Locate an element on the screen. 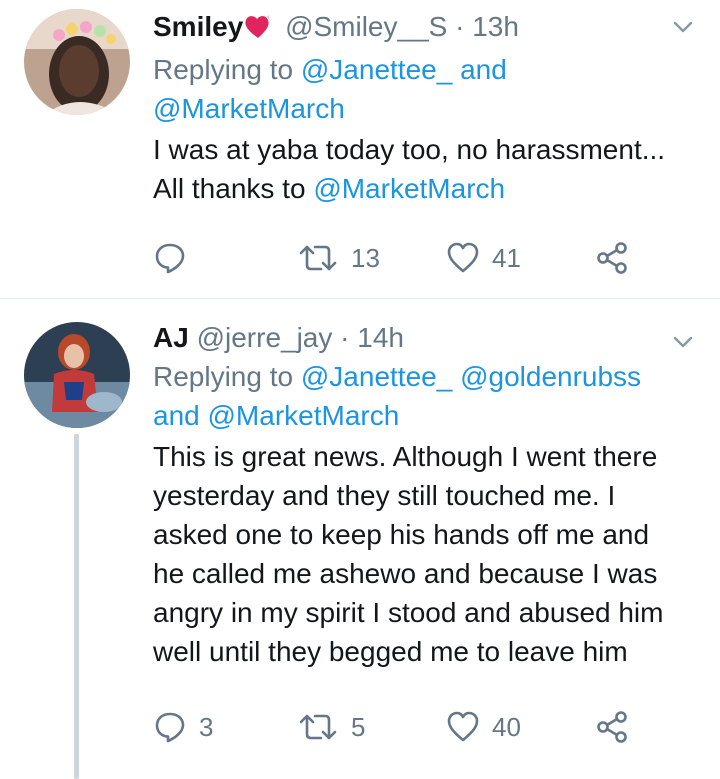  thread-line is located at coordinates (76, 606).